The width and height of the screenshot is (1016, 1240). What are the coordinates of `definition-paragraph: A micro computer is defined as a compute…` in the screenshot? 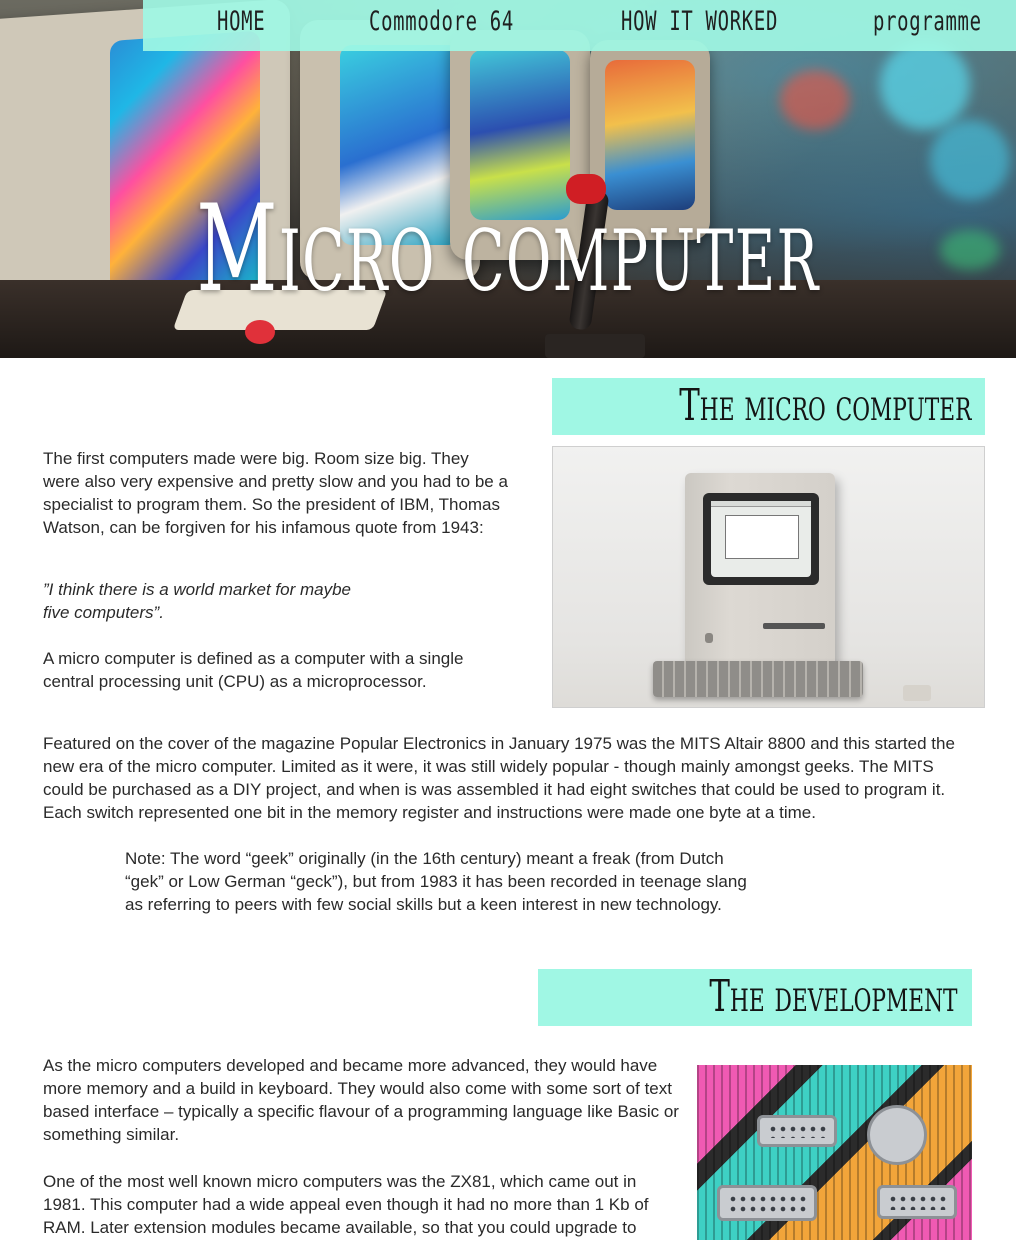 It's located at (253, 670).